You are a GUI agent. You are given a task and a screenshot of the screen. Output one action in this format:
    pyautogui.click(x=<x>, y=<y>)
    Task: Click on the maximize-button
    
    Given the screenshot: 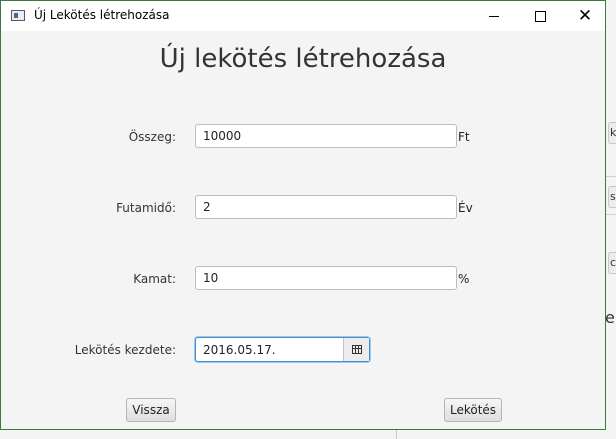 What is the action you would take?
    pyautogui.click(x=540, y=16)
    